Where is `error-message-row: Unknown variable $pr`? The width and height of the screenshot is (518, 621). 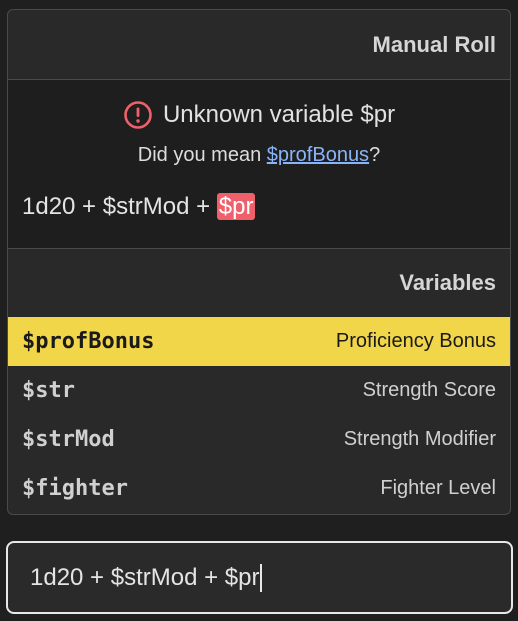
error-message-row: Unknown variable $pr is located at coordinates (259, 115).